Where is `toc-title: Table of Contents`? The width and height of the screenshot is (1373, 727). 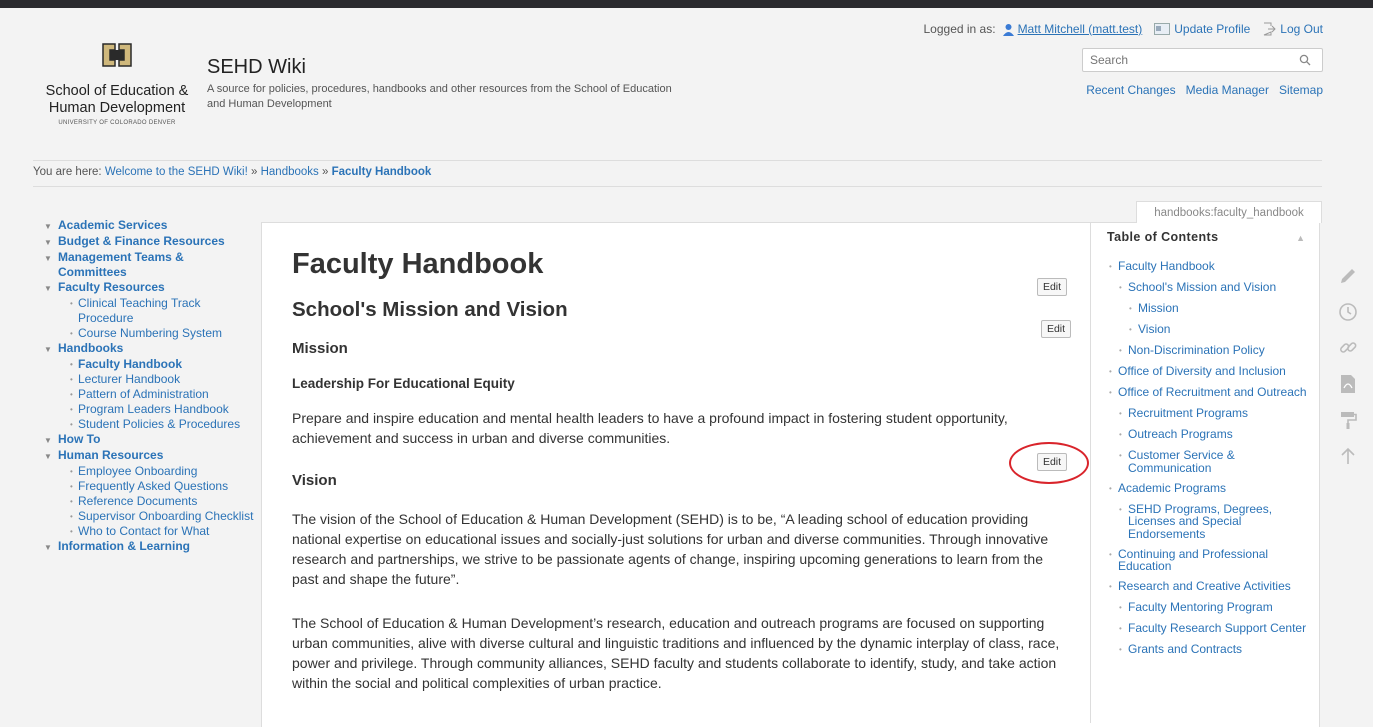
toc-title: Table of Contents is located at coordinates (1162, 237).